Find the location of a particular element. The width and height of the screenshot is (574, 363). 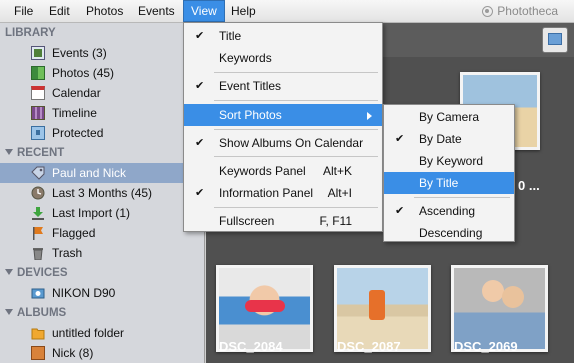

sidebar-item-photos: Photos (45) is located at coordinates (102, 73).